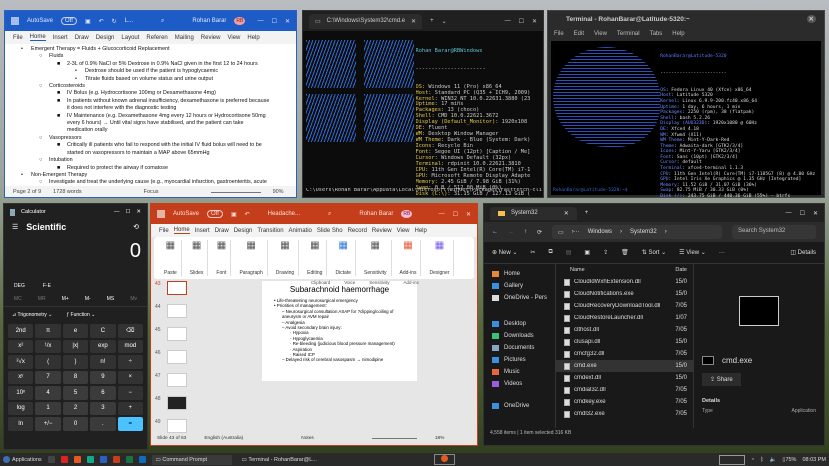  What do you see at coordinates (814, 460) in the screenshot?
I see `clock: 08:03 PM` at bounding box center [814, 460].